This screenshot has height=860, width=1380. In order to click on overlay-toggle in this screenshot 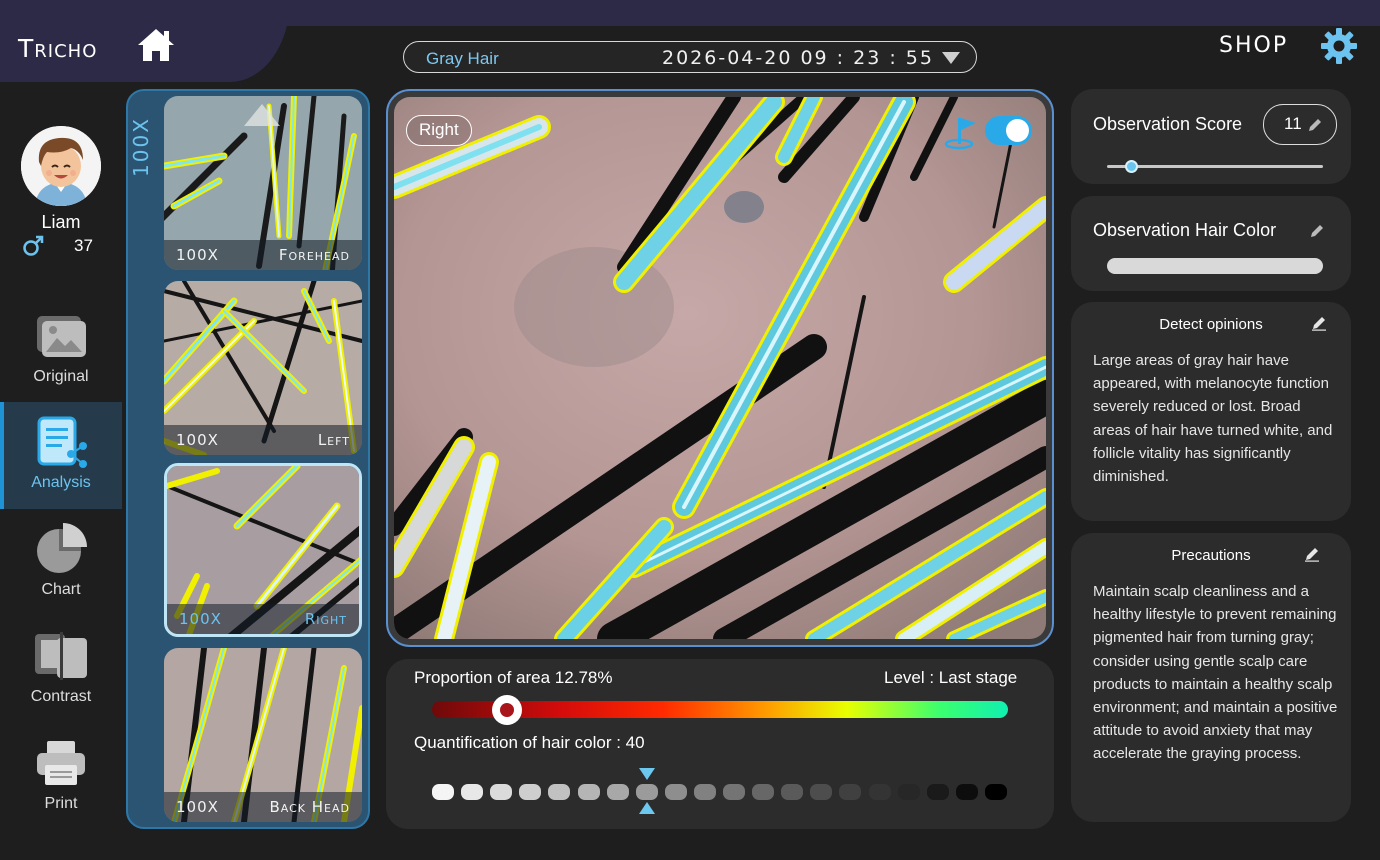, I will do `click(1008, 130)`.